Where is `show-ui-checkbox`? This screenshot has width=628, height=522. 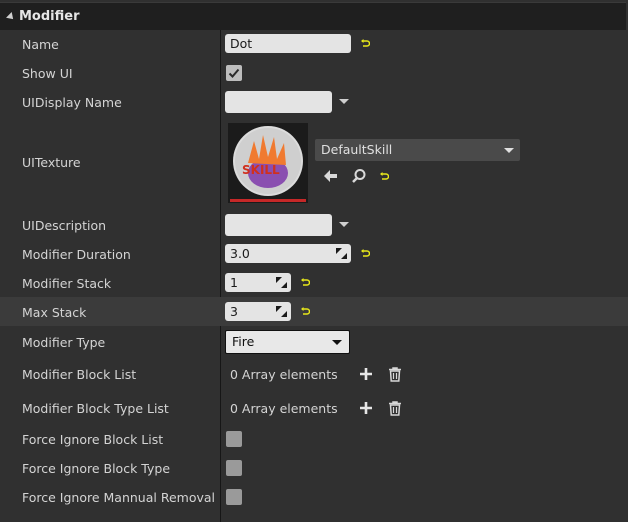 show-ui-checkbox is located at coordinates (234, 73).